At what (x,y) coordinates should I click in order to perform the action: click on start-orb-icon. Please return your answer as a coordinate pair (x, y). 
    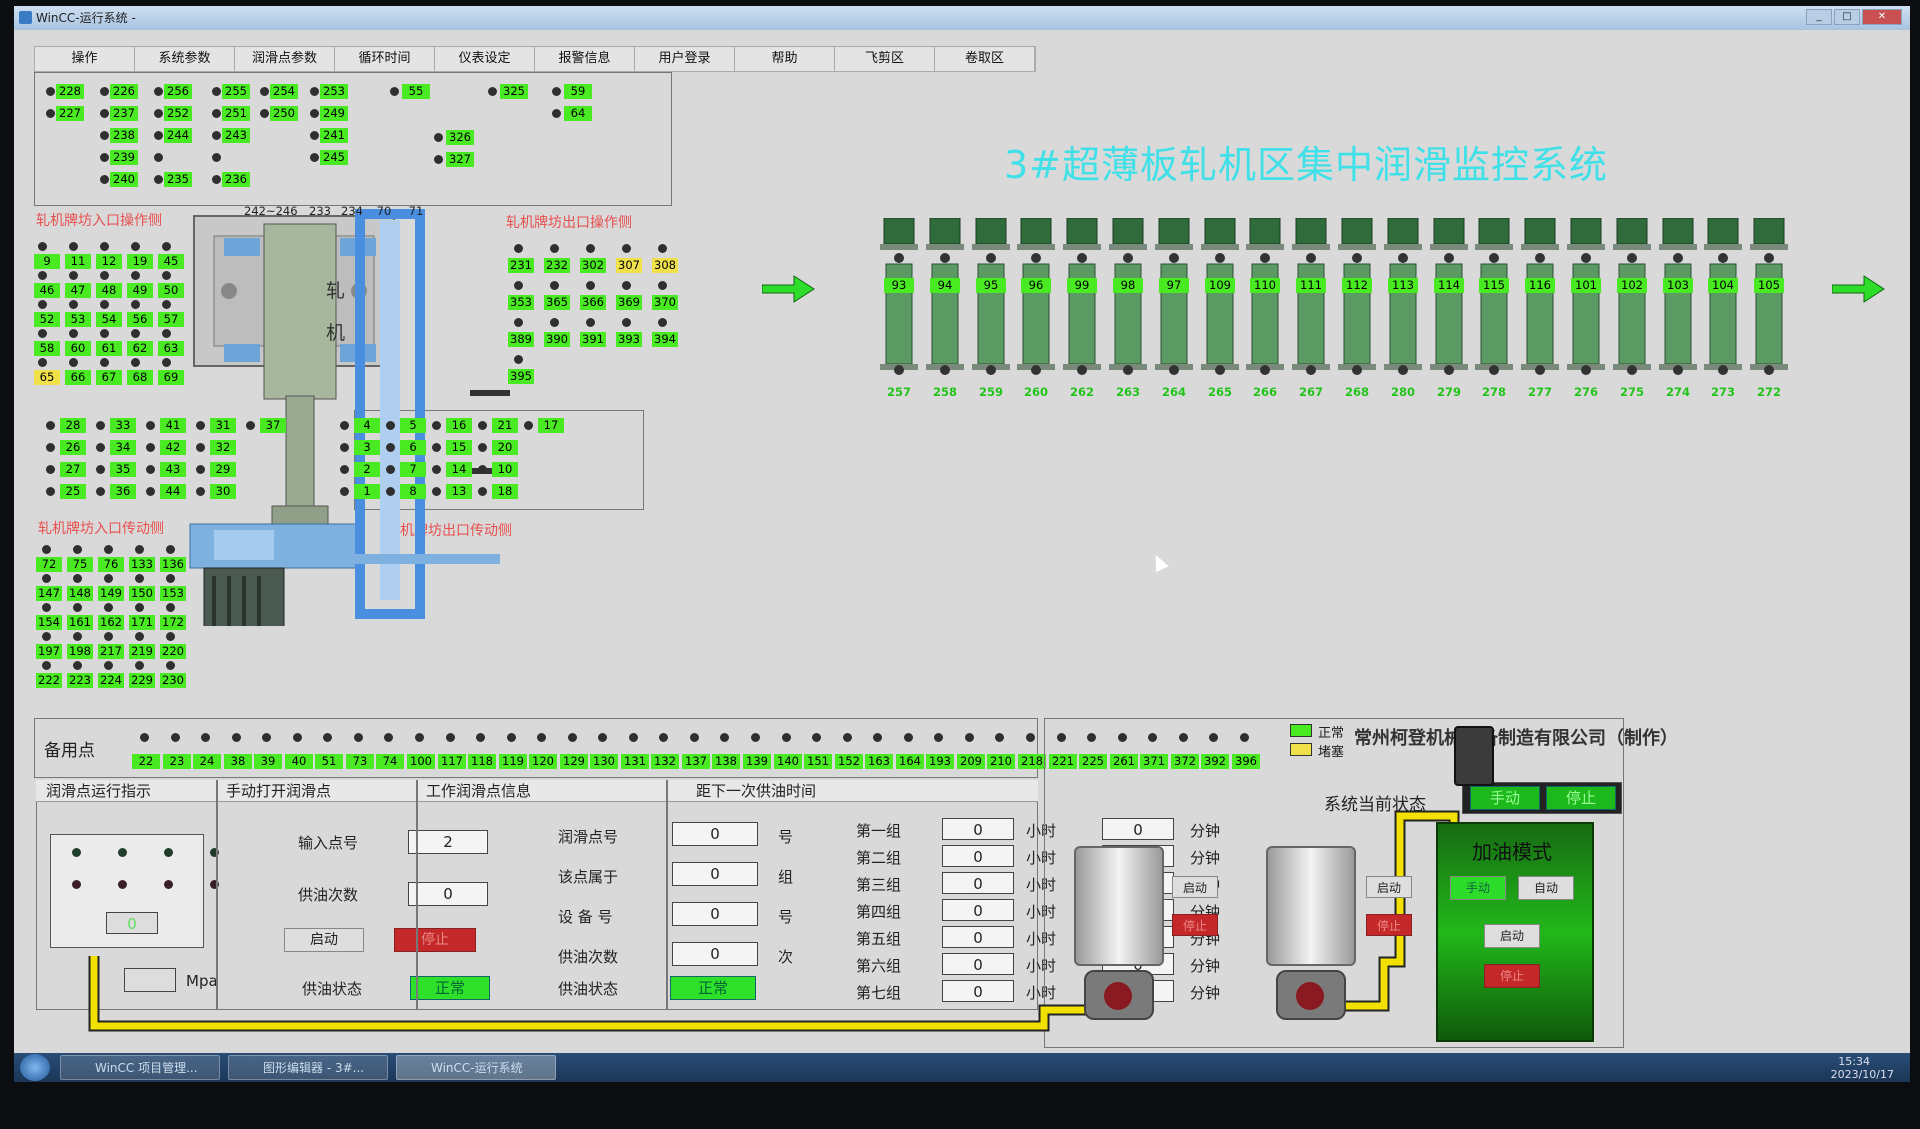
    Looking at the image, I should click on (35, 1067).